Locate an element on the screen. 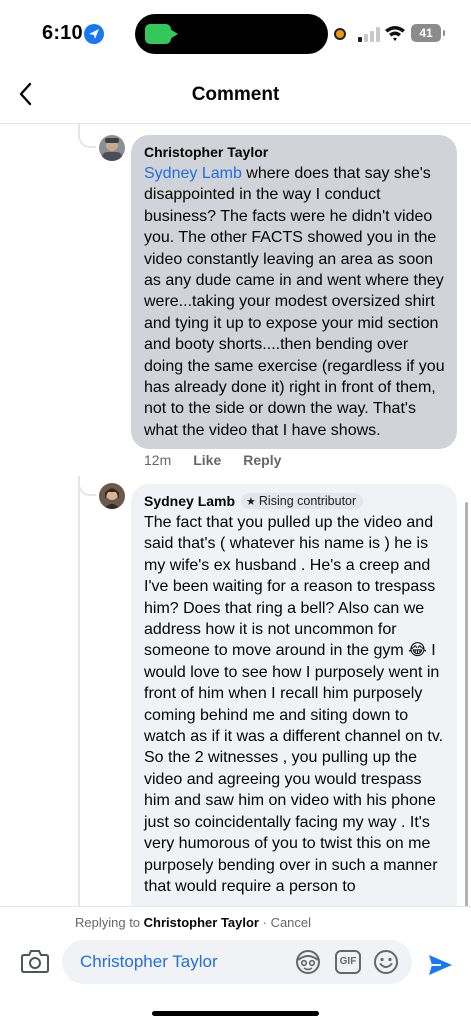 This screenshot has width=471, height=1024. replying-to-name: Christopher Taylor is located at coordinates (201, 922).